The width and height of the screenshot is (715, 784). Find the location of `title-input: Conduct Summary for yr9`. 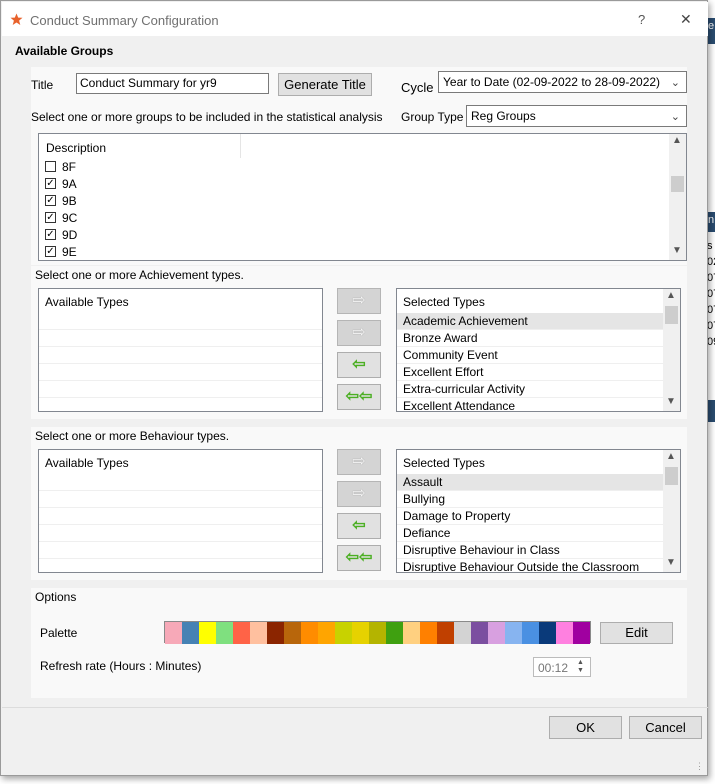

title-input: Conduct Summary for yr9 is located at coordinates (172, 83).